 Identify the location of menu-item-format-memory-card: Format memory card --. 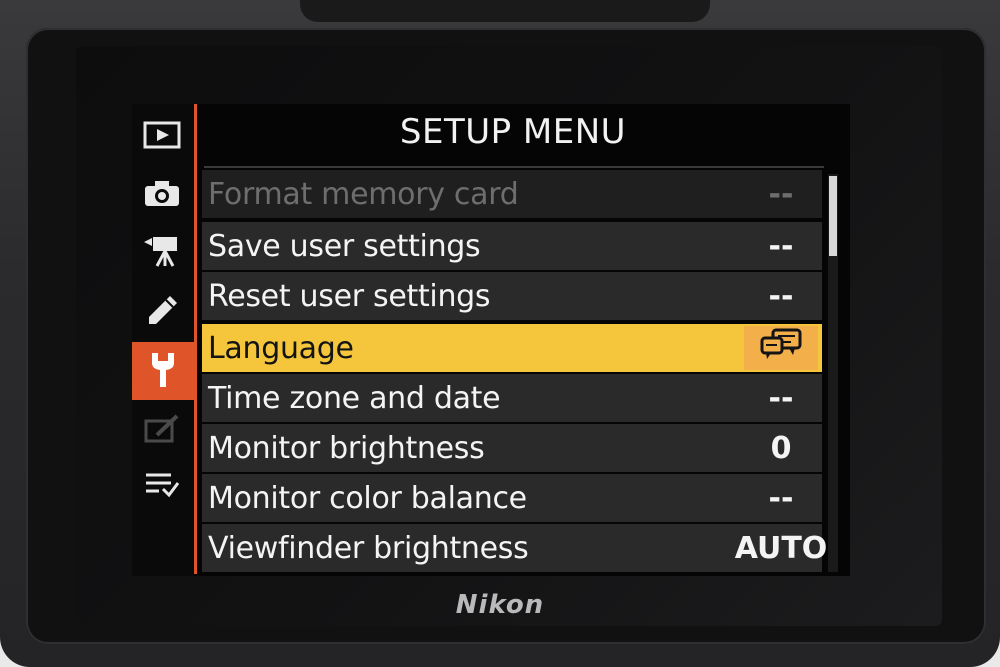
(512, 194).